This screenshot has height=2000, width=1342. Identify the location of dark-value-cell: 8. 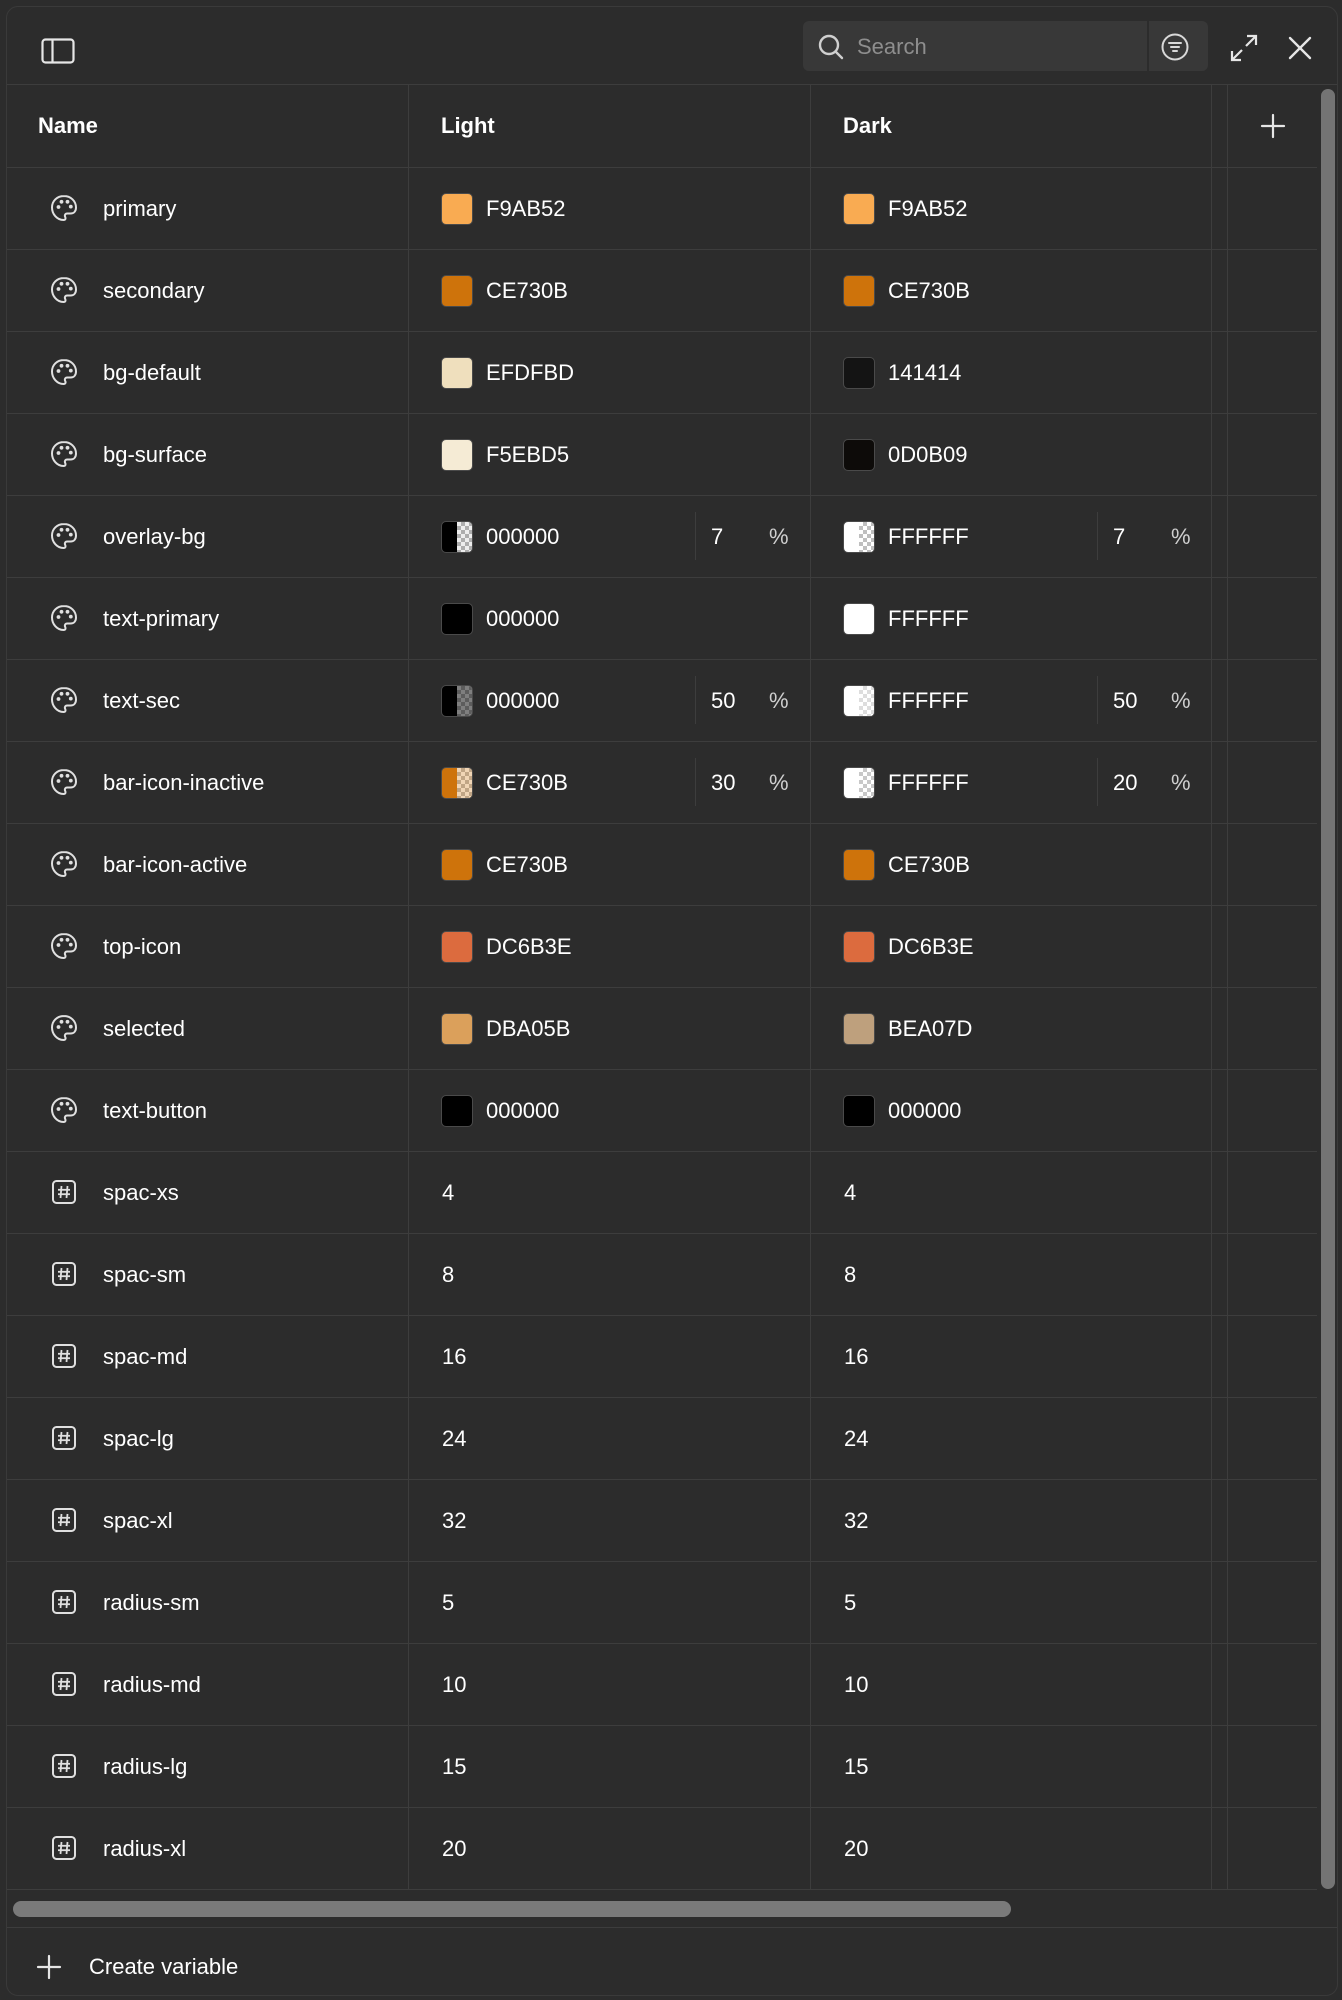
(1011, 1274).